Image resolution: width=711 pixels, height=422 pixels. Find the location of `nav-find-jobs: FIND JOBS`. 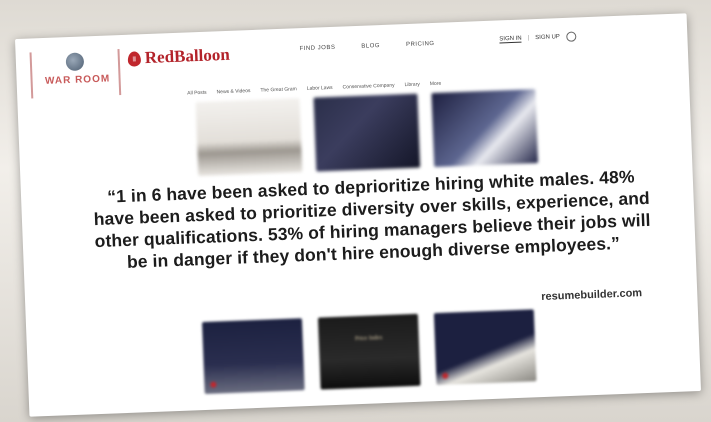

nav-find-jobs: FIND JOBS is located at coordinates (317, 48).